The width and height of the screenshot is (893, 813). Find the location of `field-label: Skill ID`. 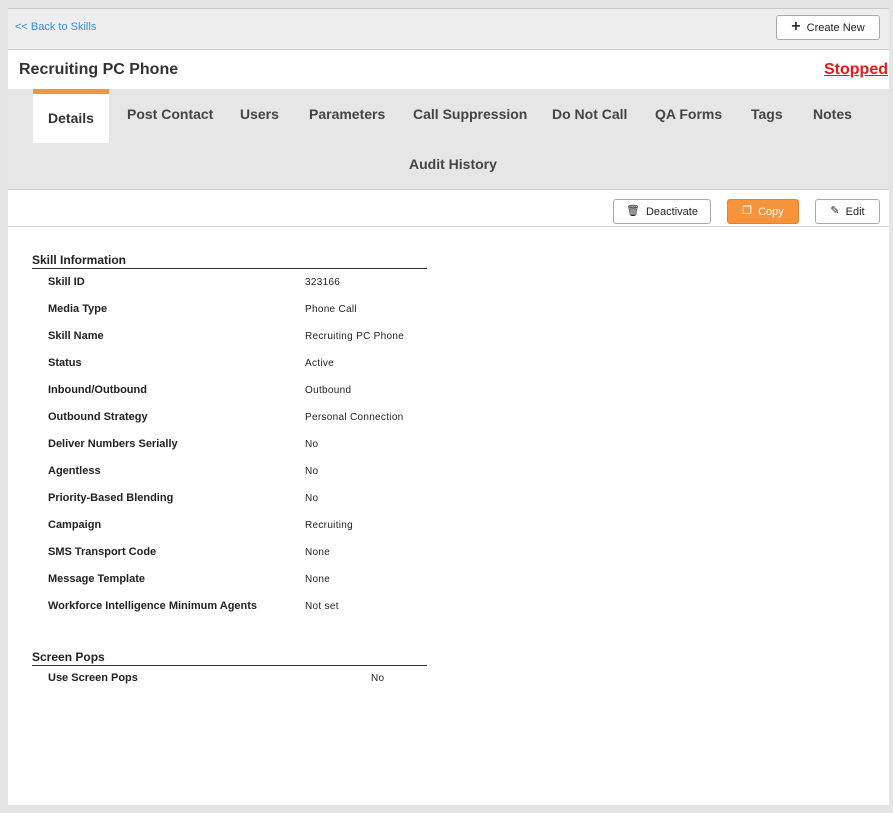

field-label: Skill ID is located at coordinates (66, 282).